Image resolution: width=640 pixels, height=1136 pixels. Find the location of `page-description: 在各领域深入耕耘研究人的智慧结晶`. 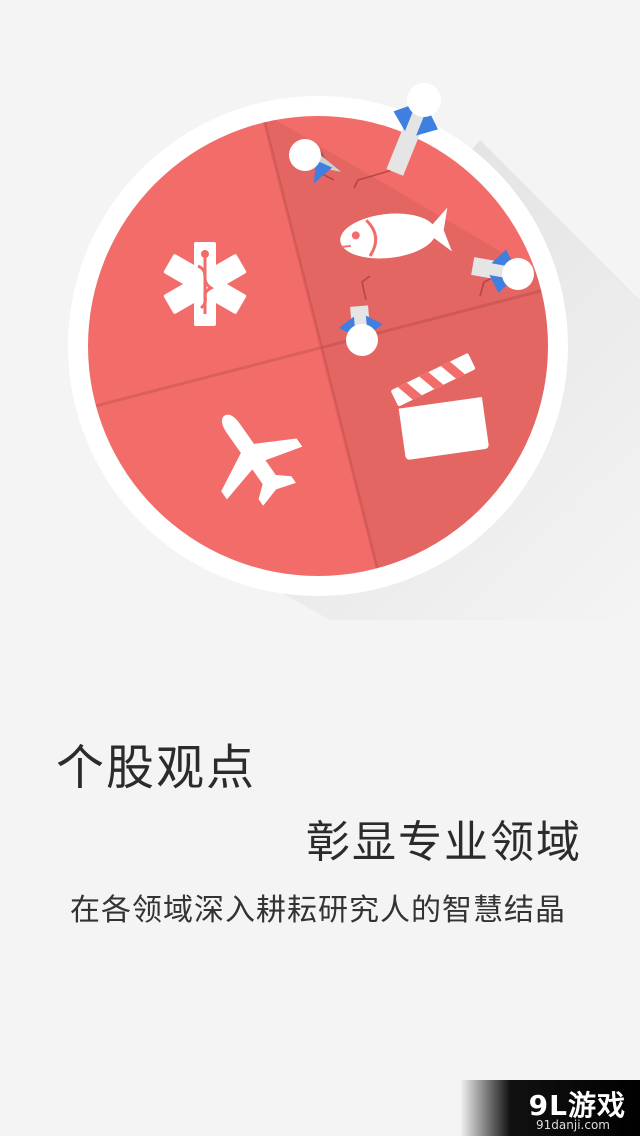

page-description: 在各领域深入耕耘研究人的智慧结晶 is located at coordinates (318, 910).